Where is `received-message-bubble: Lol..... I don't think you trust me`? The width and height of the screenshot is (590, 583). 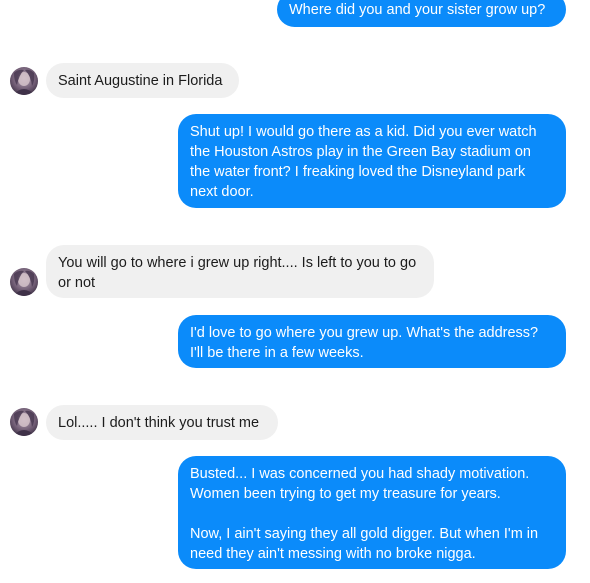
received-message-bubble: Lol..... I don't think you trust me is located at coordinates (162, 422).